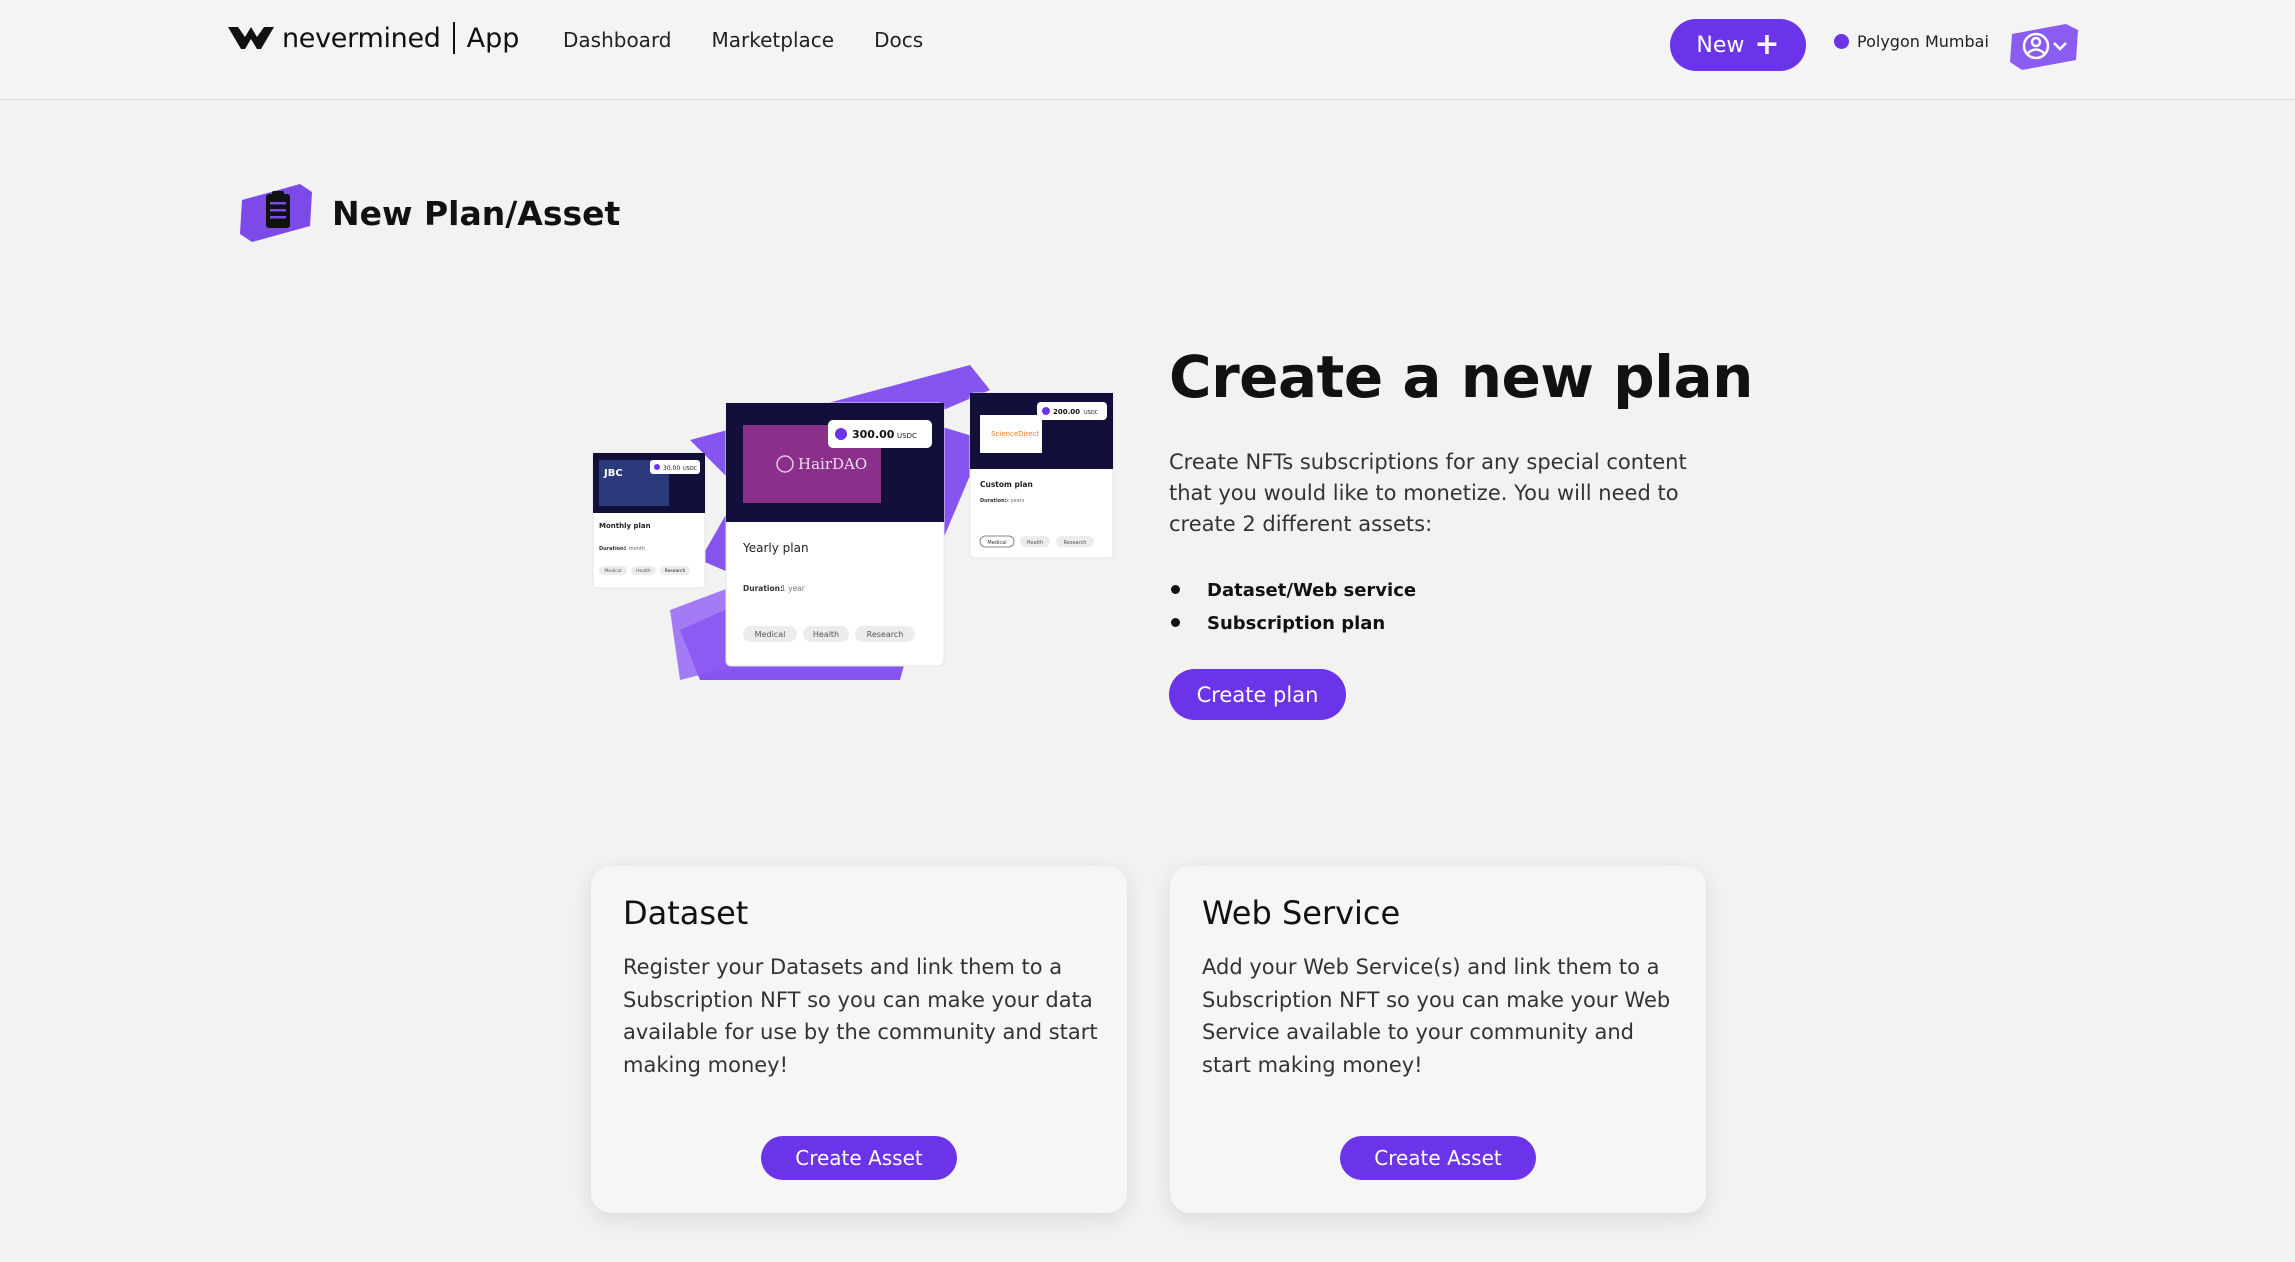  What do you see at coordinates (612, 571) in the screenshot?
I see `monthly-plan-tag: Medical` at bounding box center [612, 571].